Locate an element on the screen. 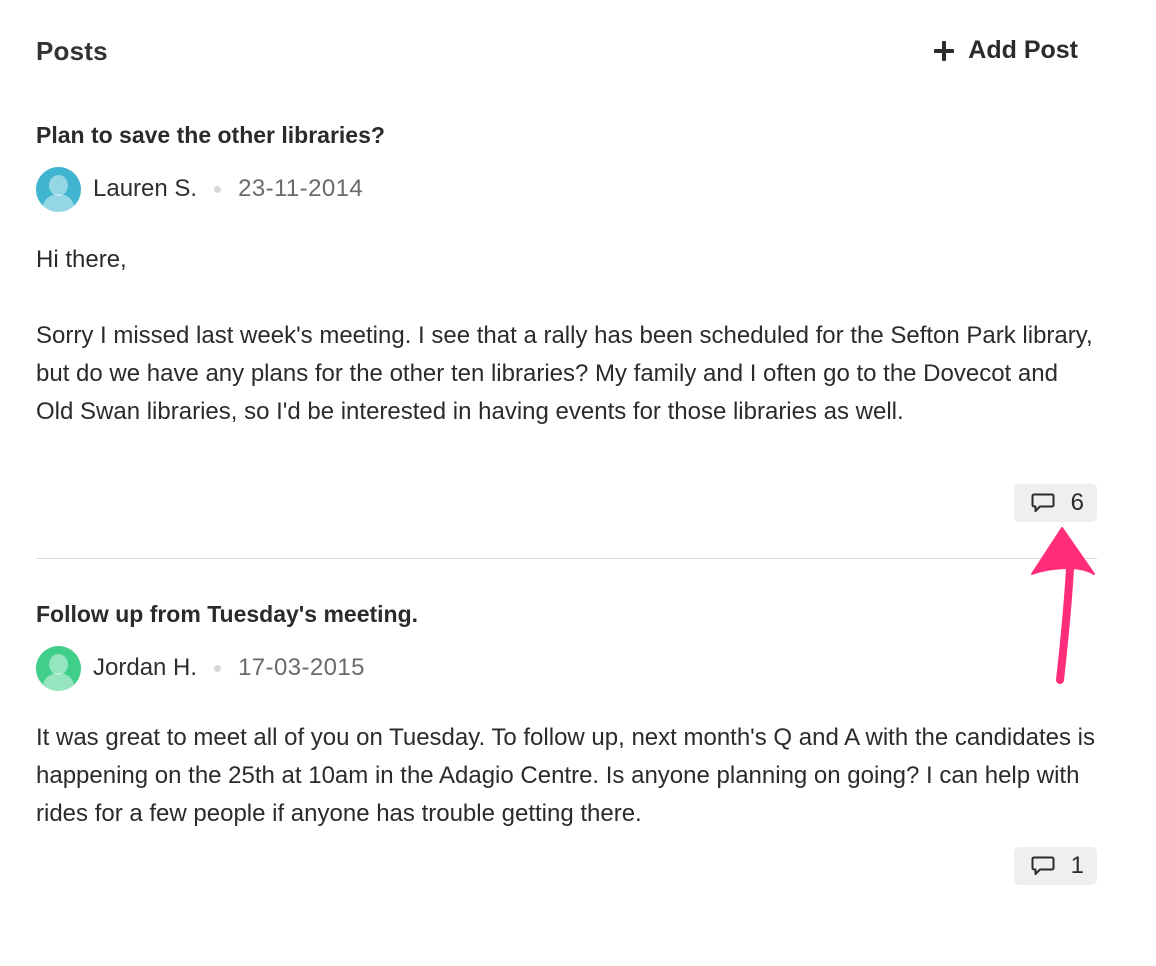 This screenshot has width=1156, height=966. post-date: 17-03-2015 is located at coordinates (301, 667).